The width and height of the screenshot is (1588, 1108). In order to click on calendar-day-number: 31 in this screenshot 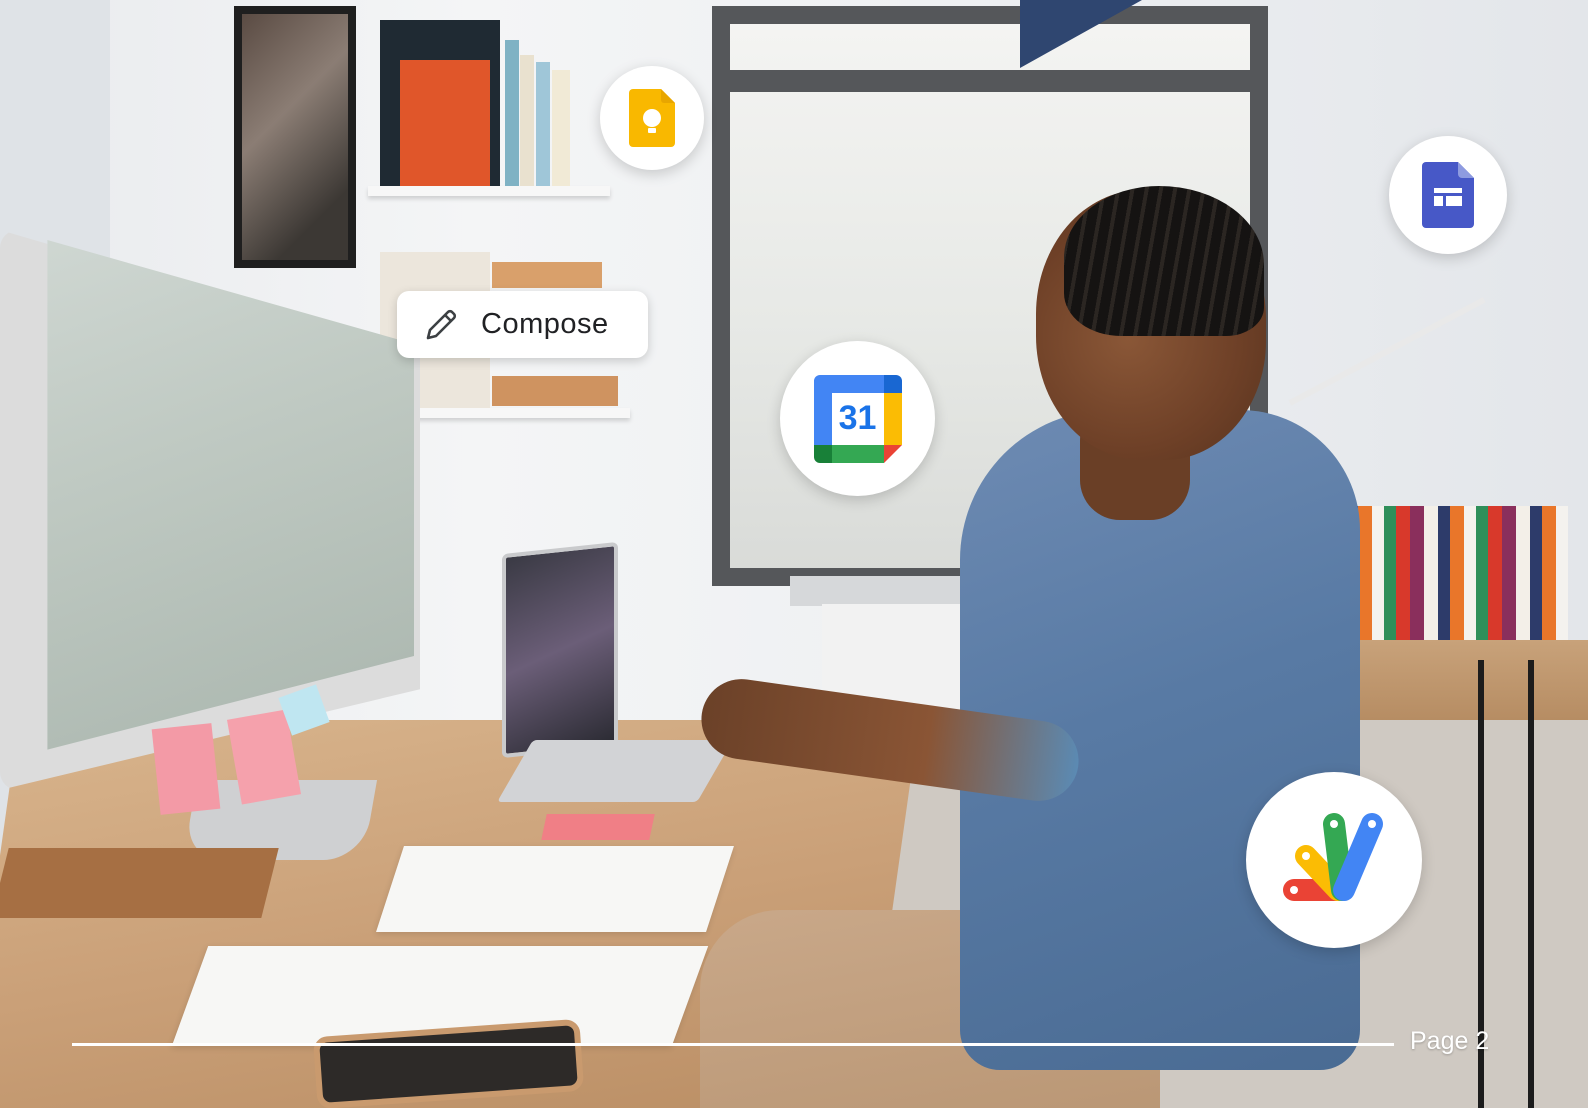, I will do `click(857, 418)`.